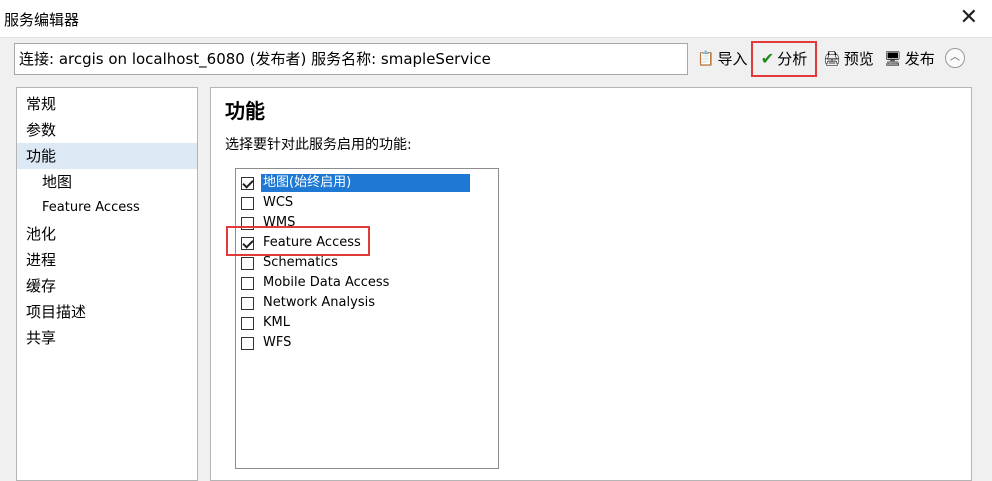 This screenshot has width=992, height=481. Describe the element at coordinates (107, 234) in the screenshot. I see `sidebar-item-pooling: 池化` at that location.